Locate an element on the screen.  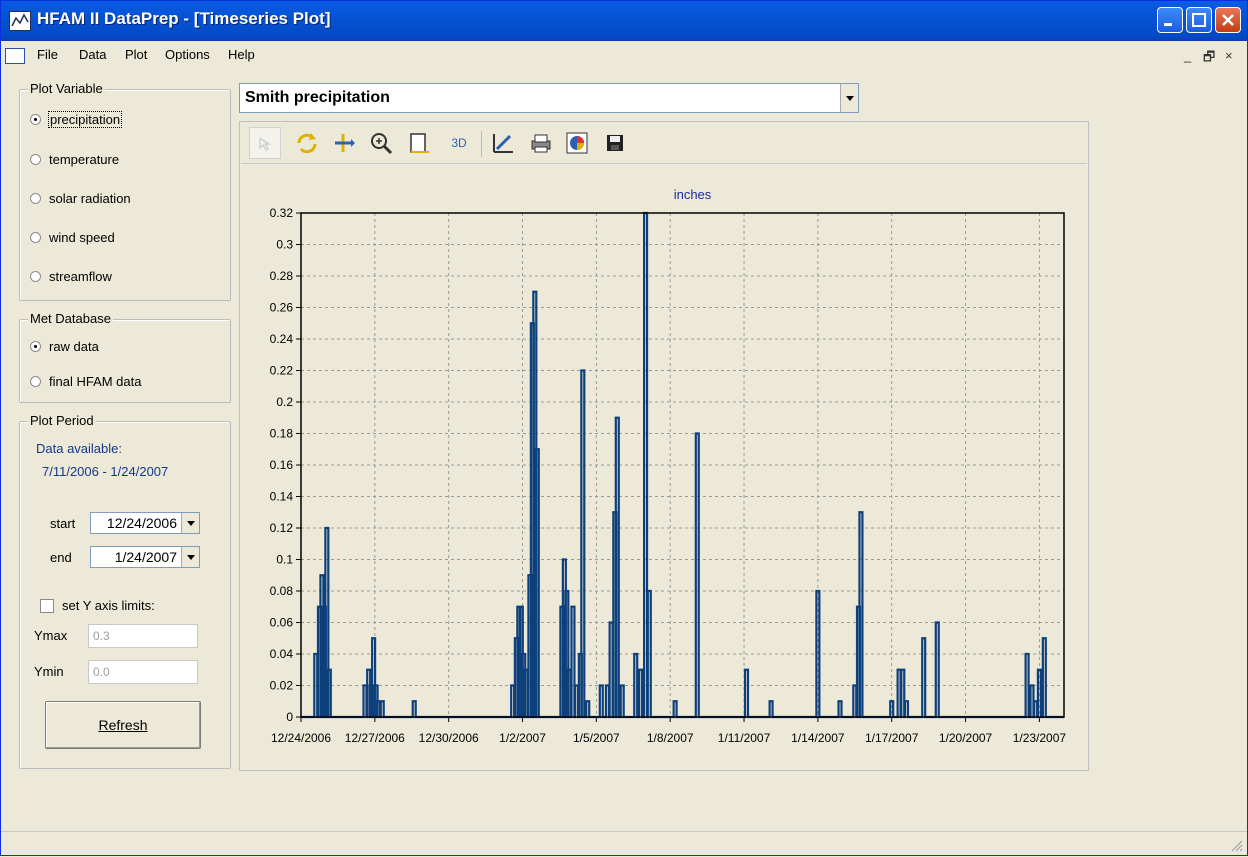
plot-period-legend: Plot Period is located at coordinates (62, 420).